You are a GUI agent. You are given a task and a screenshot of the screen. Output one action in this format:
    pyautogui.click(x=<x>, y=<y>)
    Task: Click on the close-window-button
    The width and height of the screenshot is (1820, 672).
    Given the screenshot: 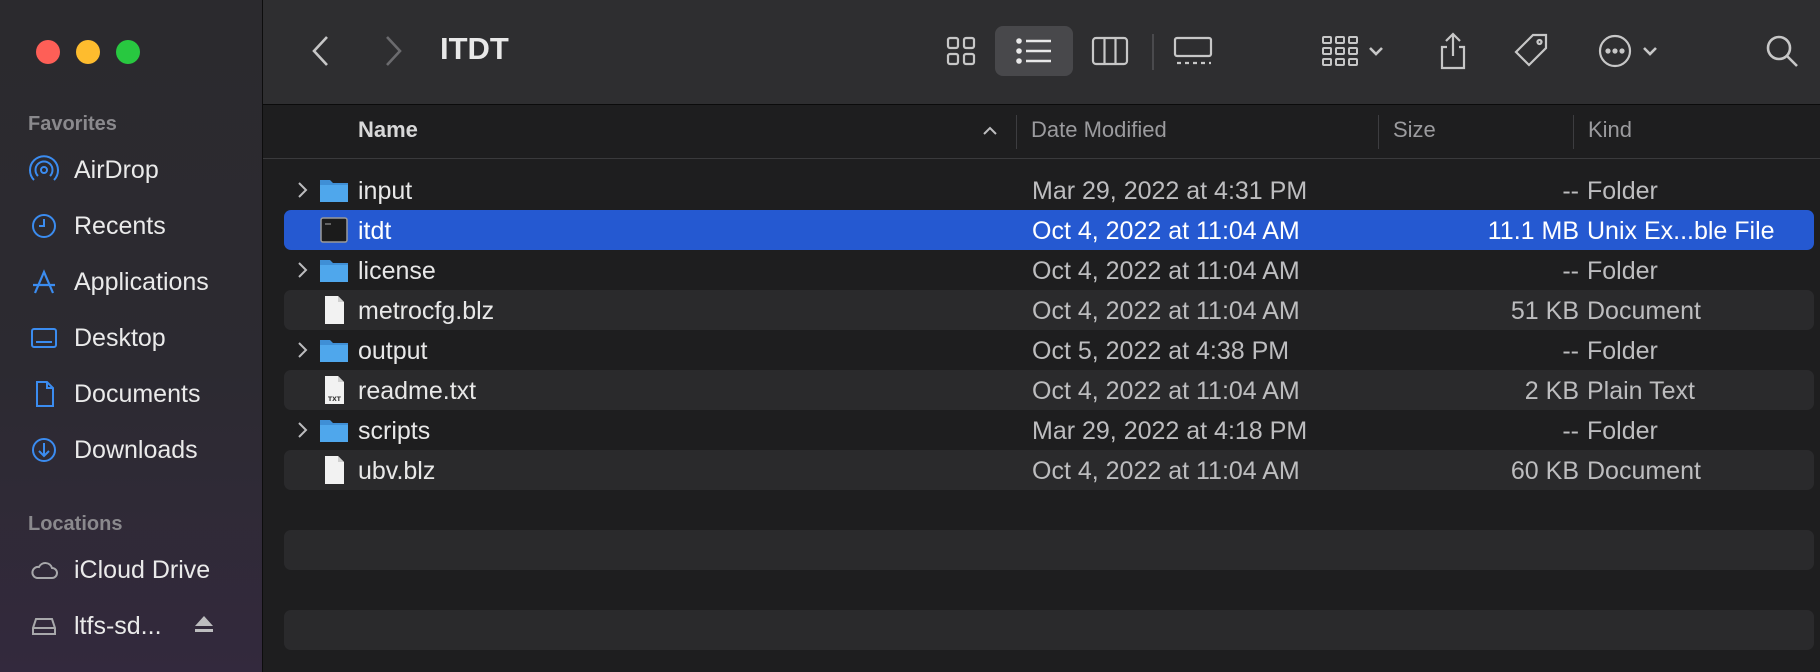 What is the action you would take?
    pyautogui.click(x=48, y=52)
    